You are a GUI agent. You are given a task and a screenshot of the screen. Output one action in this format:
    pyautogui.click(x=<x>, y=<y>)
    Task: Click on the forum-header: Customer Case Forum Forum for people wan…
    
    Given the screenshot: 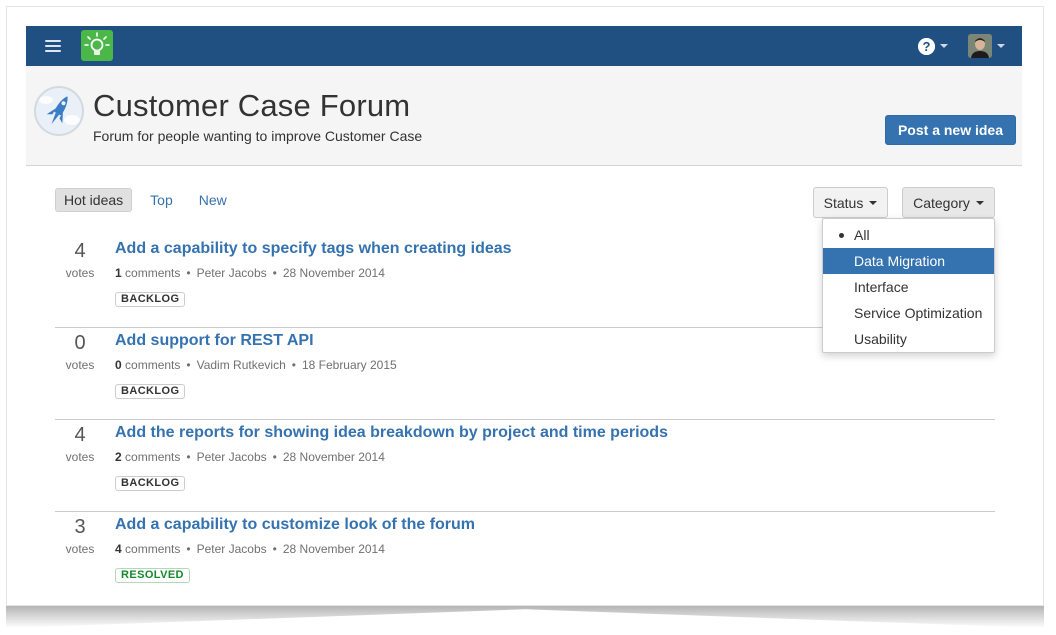 What is the action you would take?
    pyautogui.click(x=524, y=116)
    